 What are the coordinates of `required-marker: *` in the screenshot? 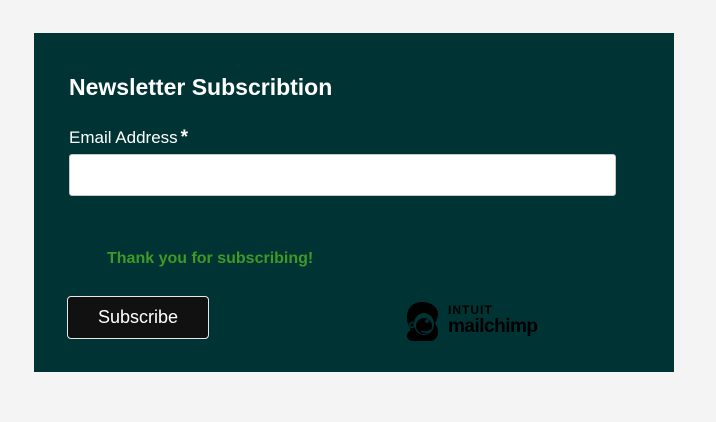 It's located at (184, 137).